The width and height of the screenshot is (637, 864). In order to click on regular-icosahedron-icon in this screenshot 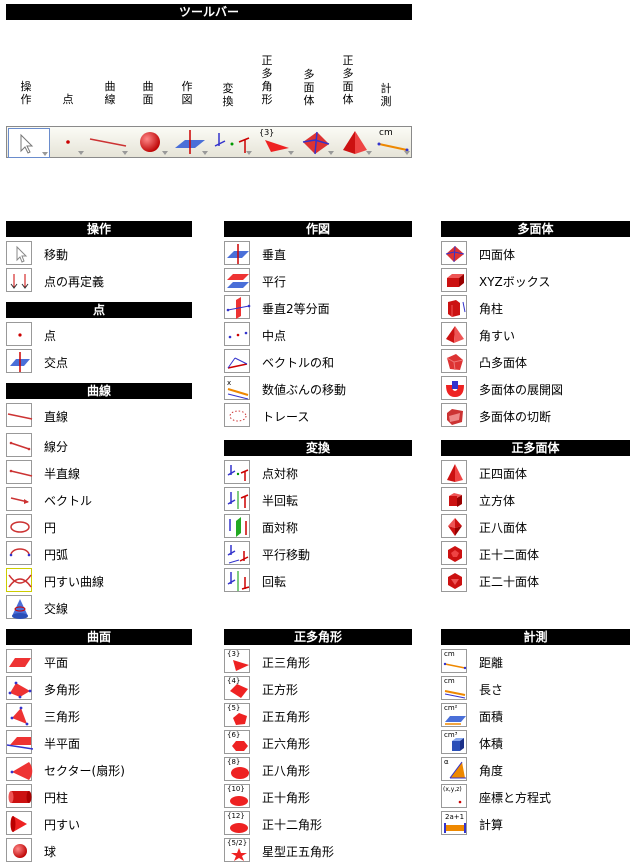, I will do `click(455, 581)`.